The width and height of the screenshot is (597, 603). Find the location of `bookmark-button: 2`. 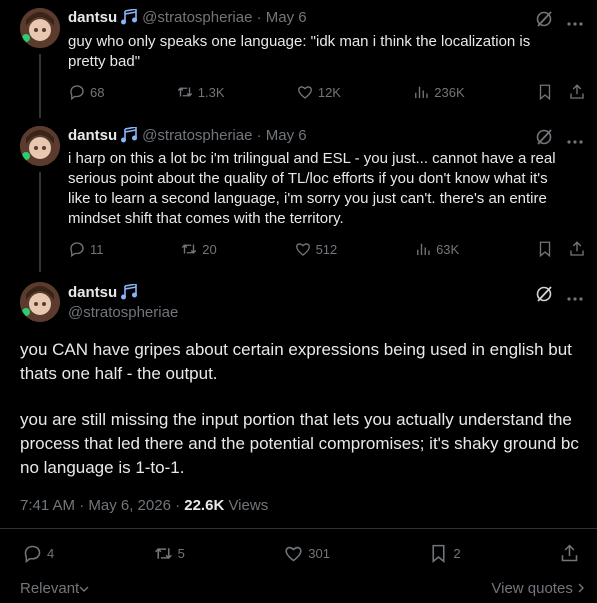

bookmark-button: 2 is located at coordinates (444, 553).